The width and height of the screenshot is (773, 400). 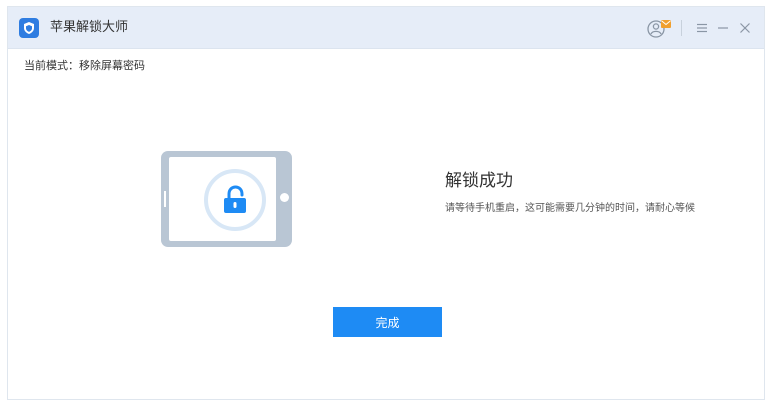 I want to click on tablet-screen, so click(x=222, y=199).